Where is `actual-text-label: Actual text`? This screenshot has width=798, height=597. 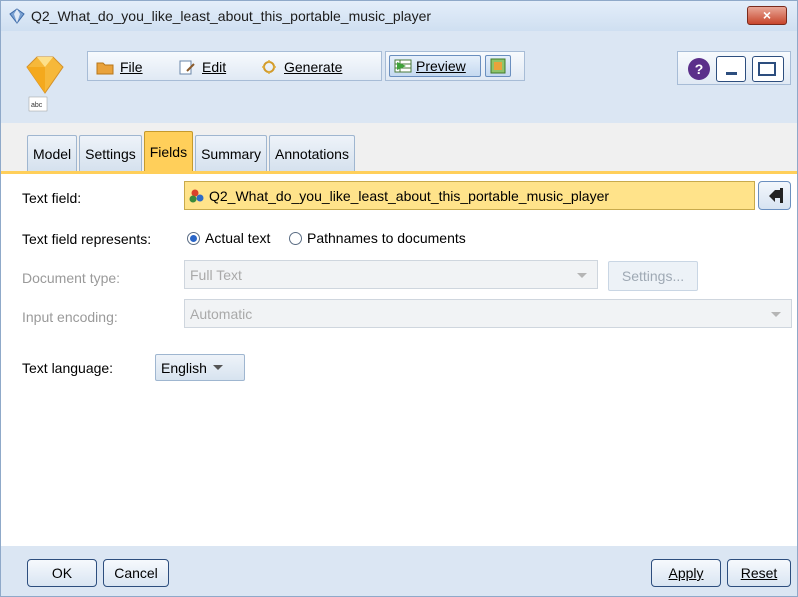 actual-text-label: Actual text is located at coordinates (238, 238).